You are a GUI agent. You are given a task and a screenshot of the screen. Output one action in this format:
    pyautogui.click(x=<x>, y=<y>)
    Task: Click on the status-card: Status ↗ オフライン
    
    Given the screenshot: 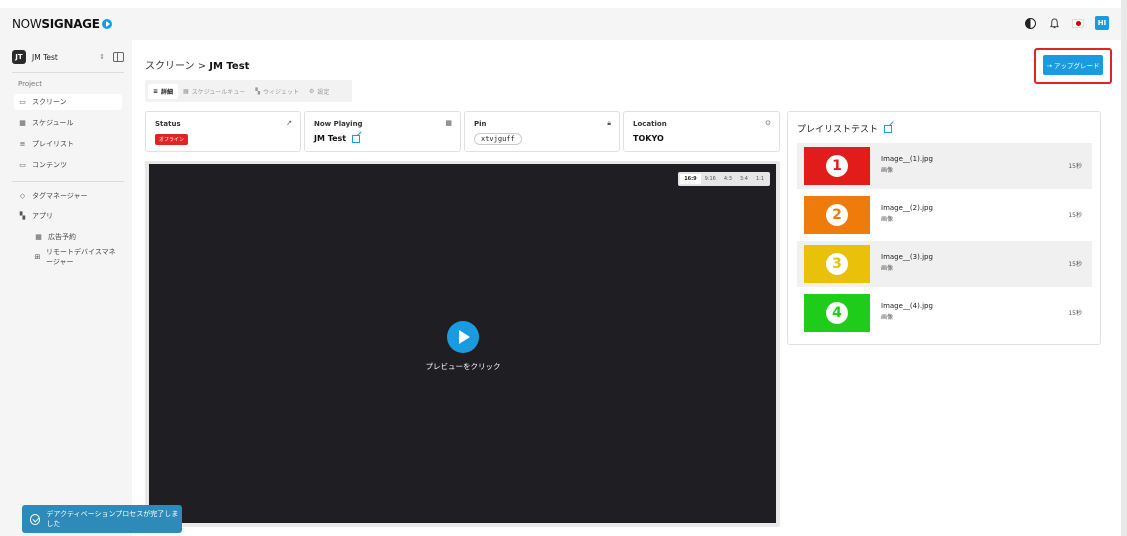 What is the action you would take?
    pyautogui.click(x=223, y=131)
    